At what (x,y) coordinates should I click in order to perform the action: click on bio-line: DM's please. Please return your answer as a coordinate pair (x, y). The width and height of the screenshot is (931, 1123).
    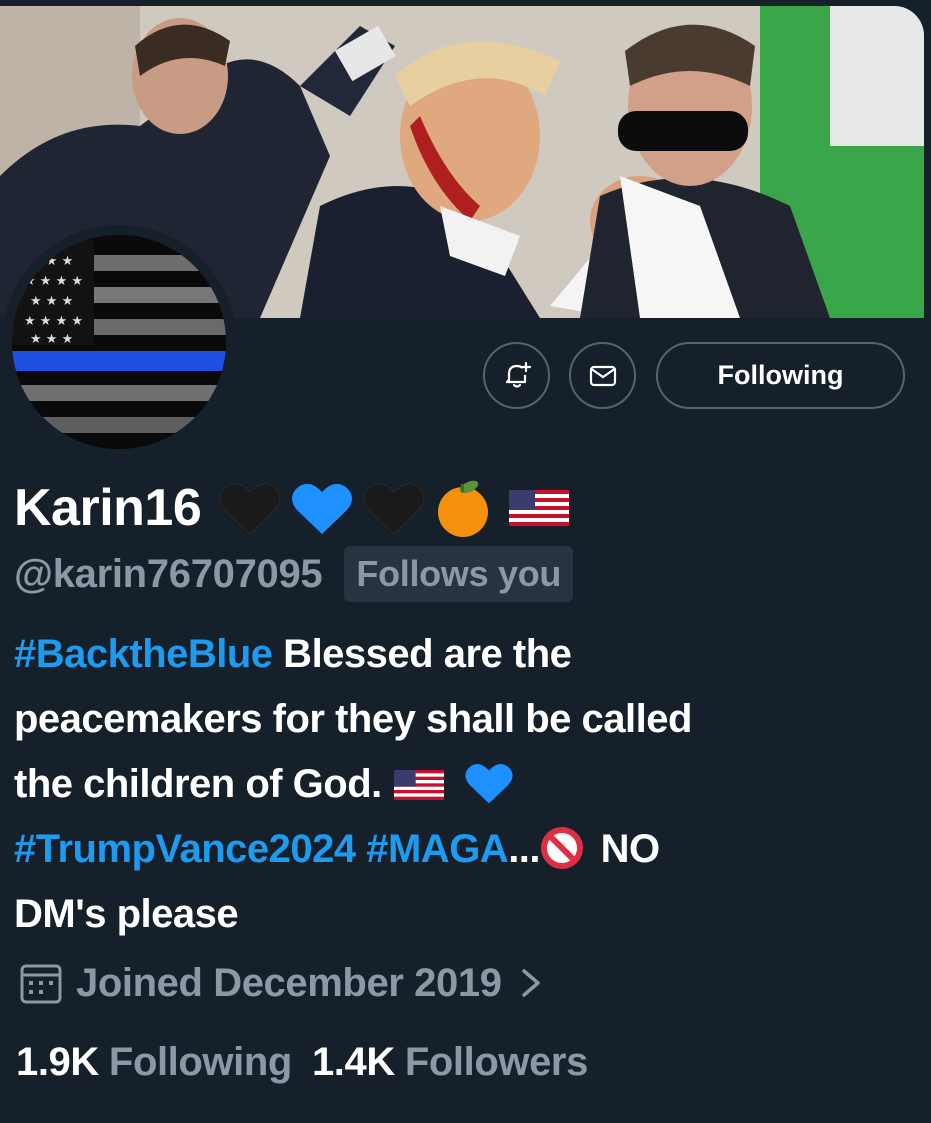
    Looking at the image, I should click on (464, 914).